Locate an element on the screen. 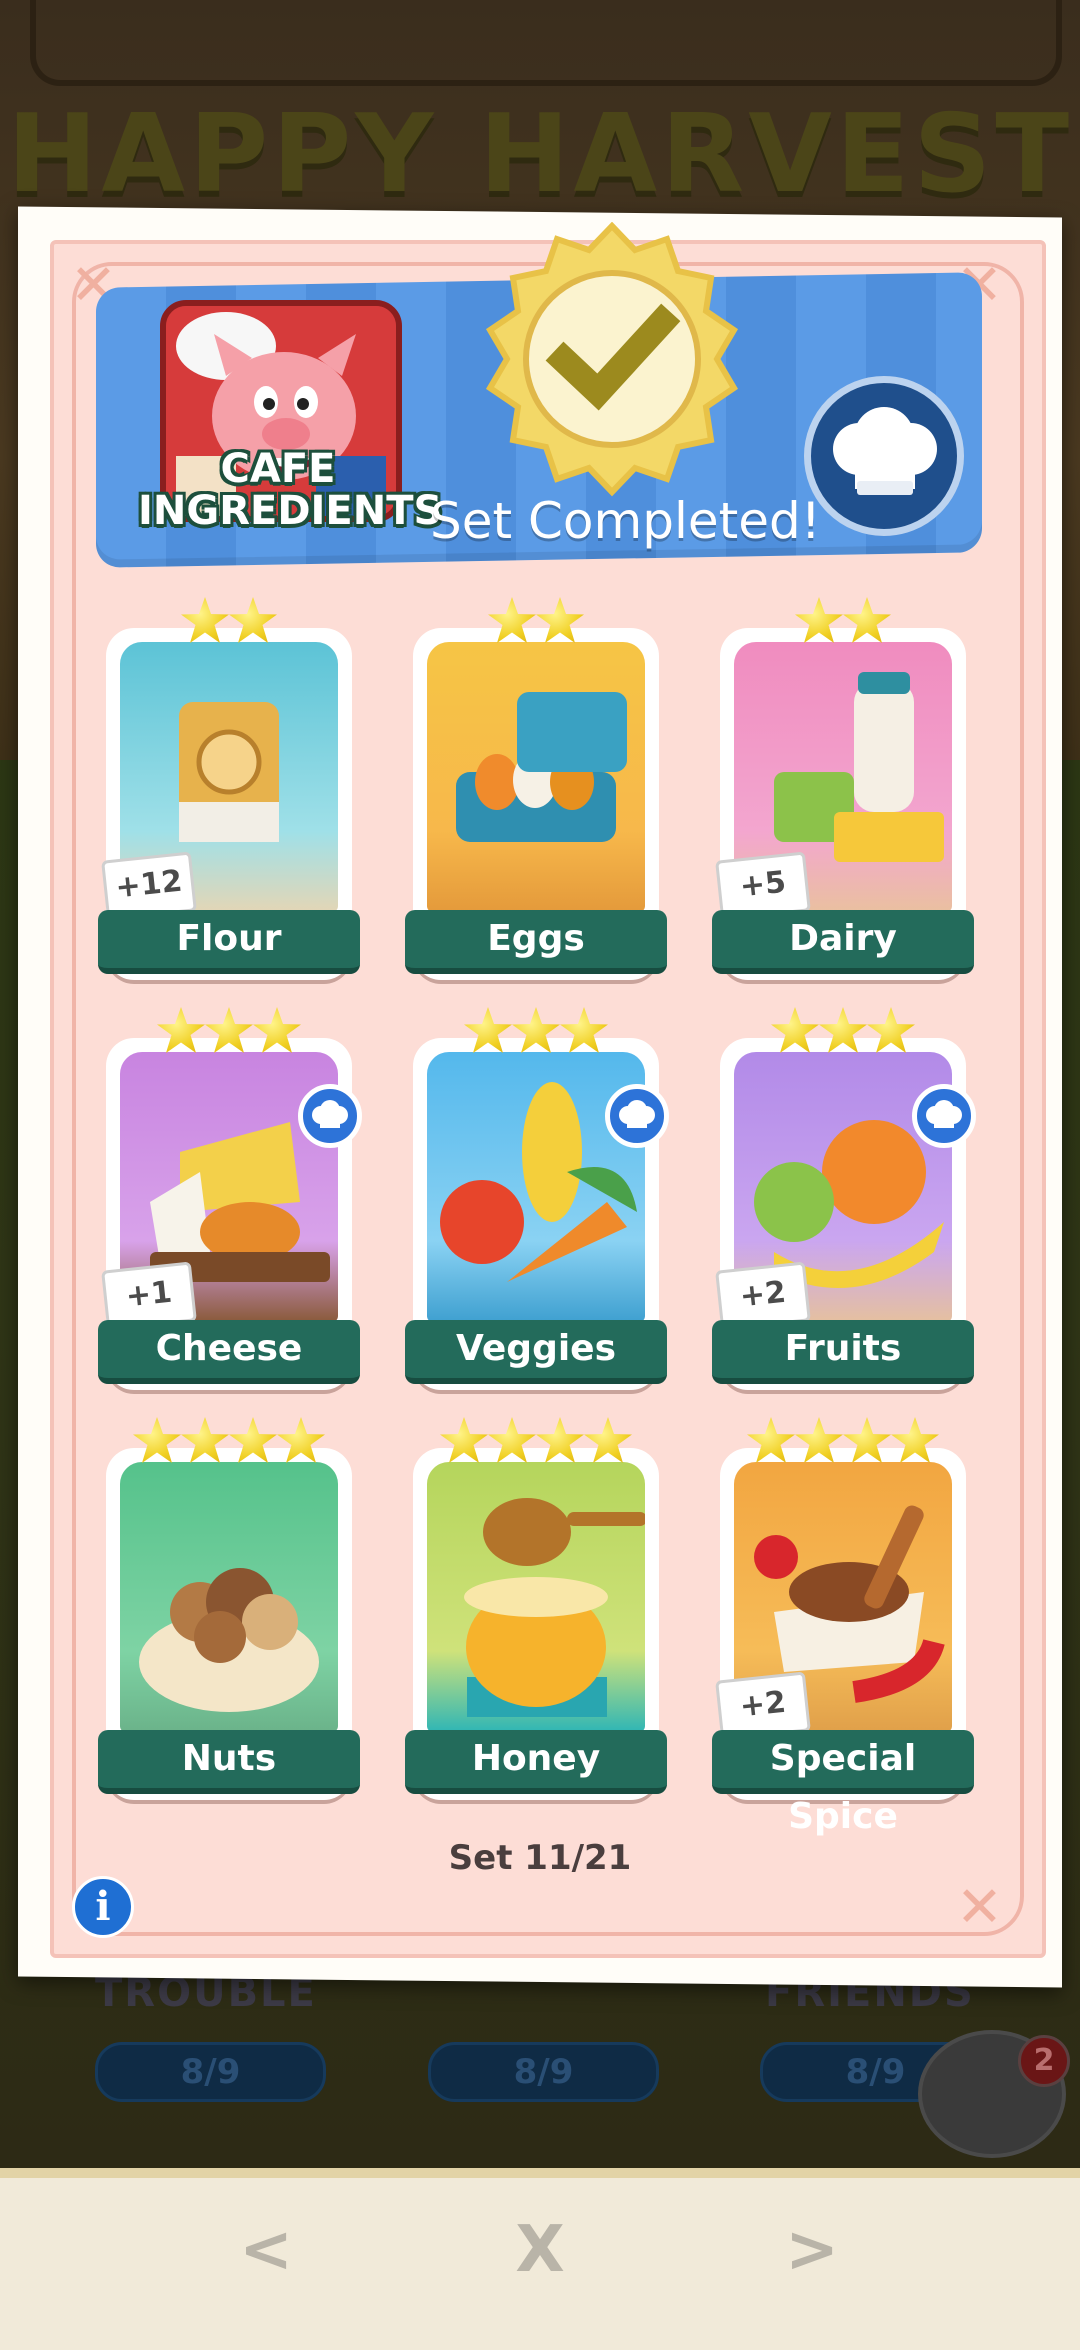 This screenshot has height=2350, width=1080. card-veggies: Veggies is located at coordinates (537, 1198).